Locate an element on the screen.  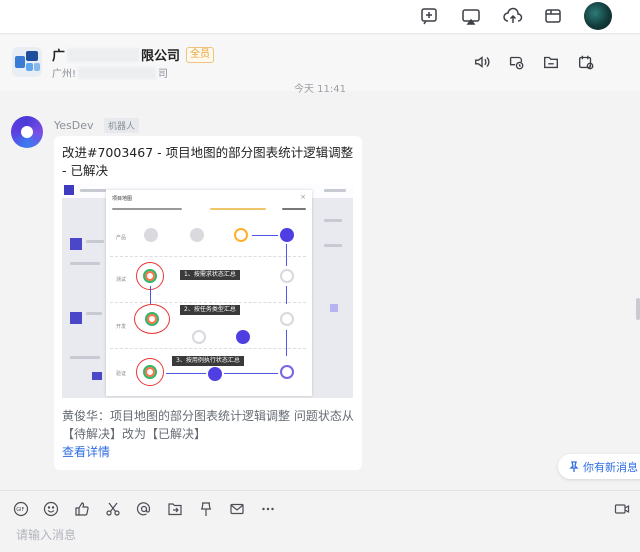
message-input is located at coordinates (296, 535).